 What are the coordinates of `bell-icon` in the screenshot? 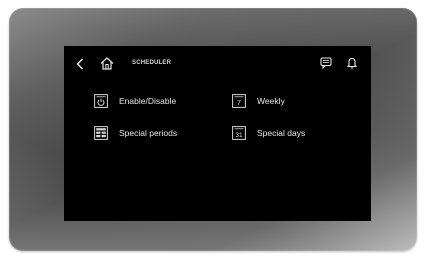 It's located at (352, 63).